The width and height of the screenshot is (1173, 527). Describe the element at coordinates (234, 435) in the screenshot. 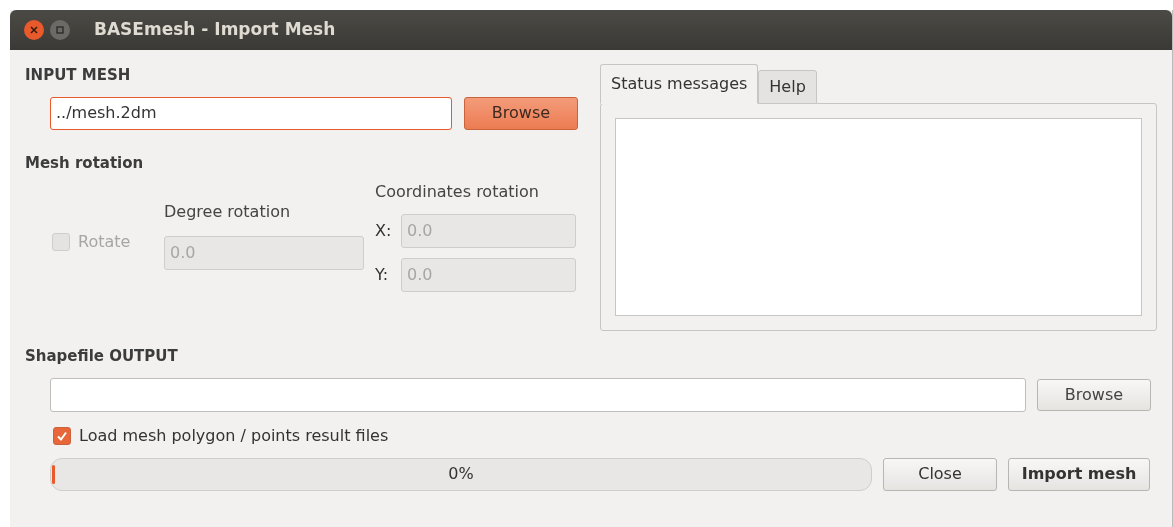

I see `checkbox-label: Load mesh polygon / points result files` at that location.